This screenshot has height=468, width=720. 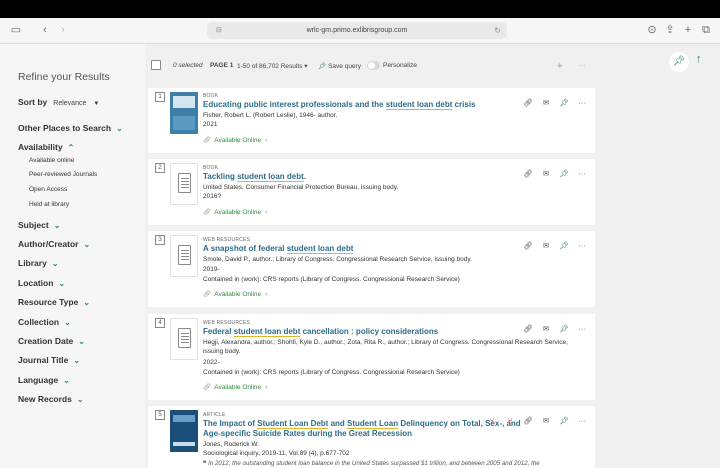 What do you see at coordinates (231, 444) in the screenshot?
I see `result-author: Jones, Roderick W.` at bounding box center [231, 444].